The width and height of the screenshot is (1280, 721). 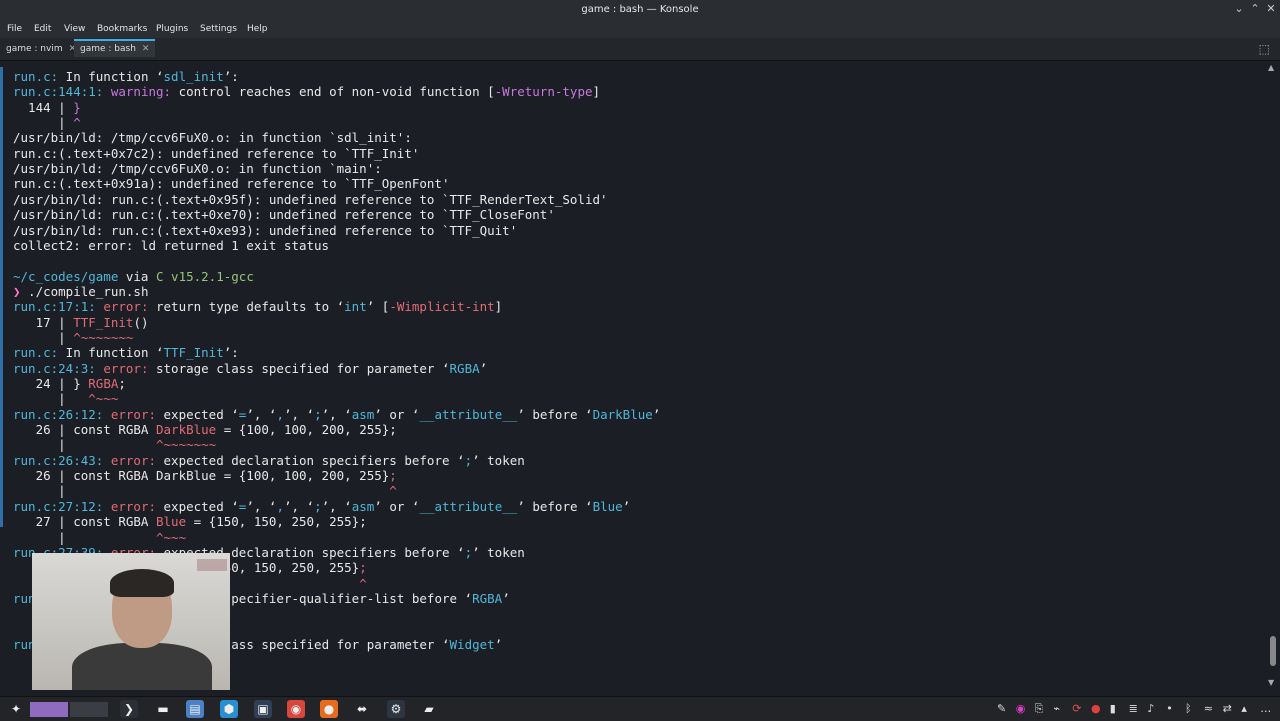 I want to click on desktop-icon: ▬, so click(x=163, y=709).